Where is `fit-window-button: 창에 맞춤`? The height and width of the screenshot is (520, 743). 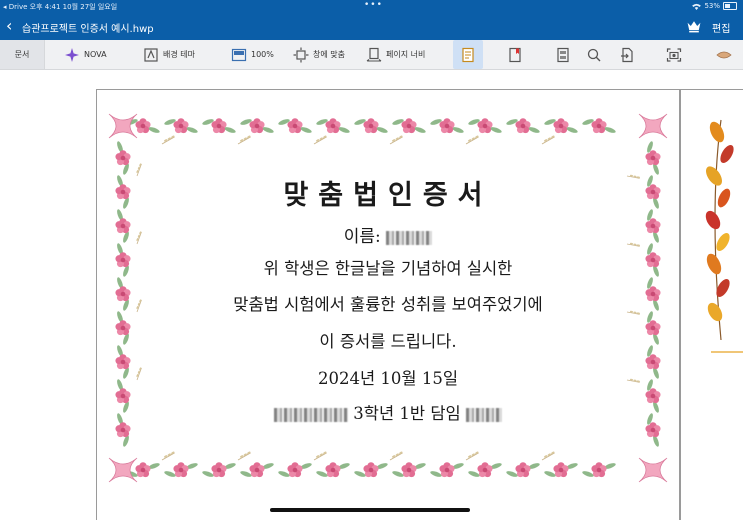
fit-window-button: 창에 맞춤 is located at coordinates (319, 54).